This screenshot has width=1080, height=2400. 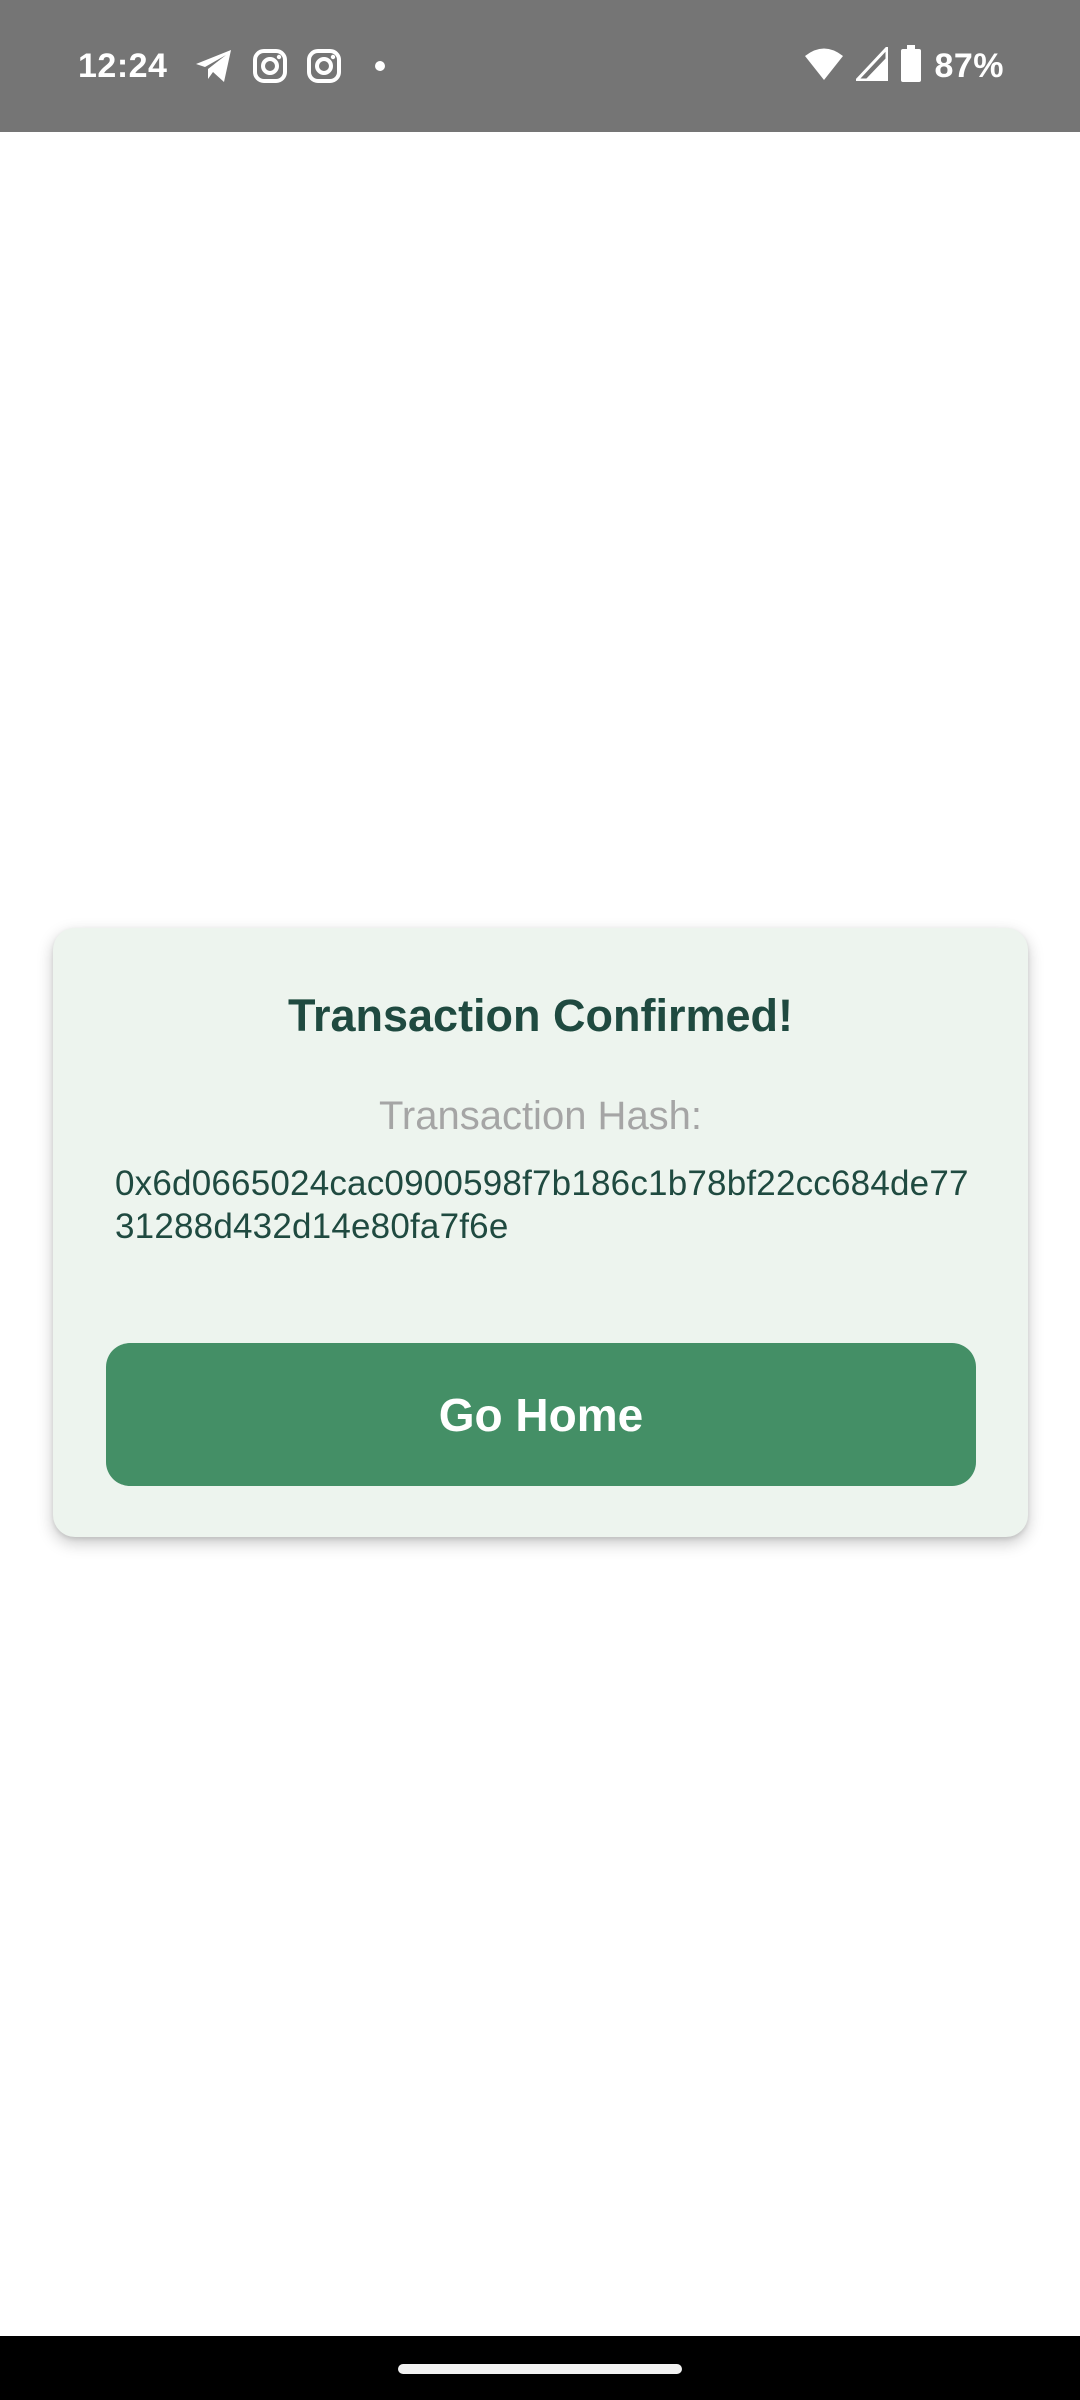 I want to click on notification-dot-icon, so click(x=380, y=66).